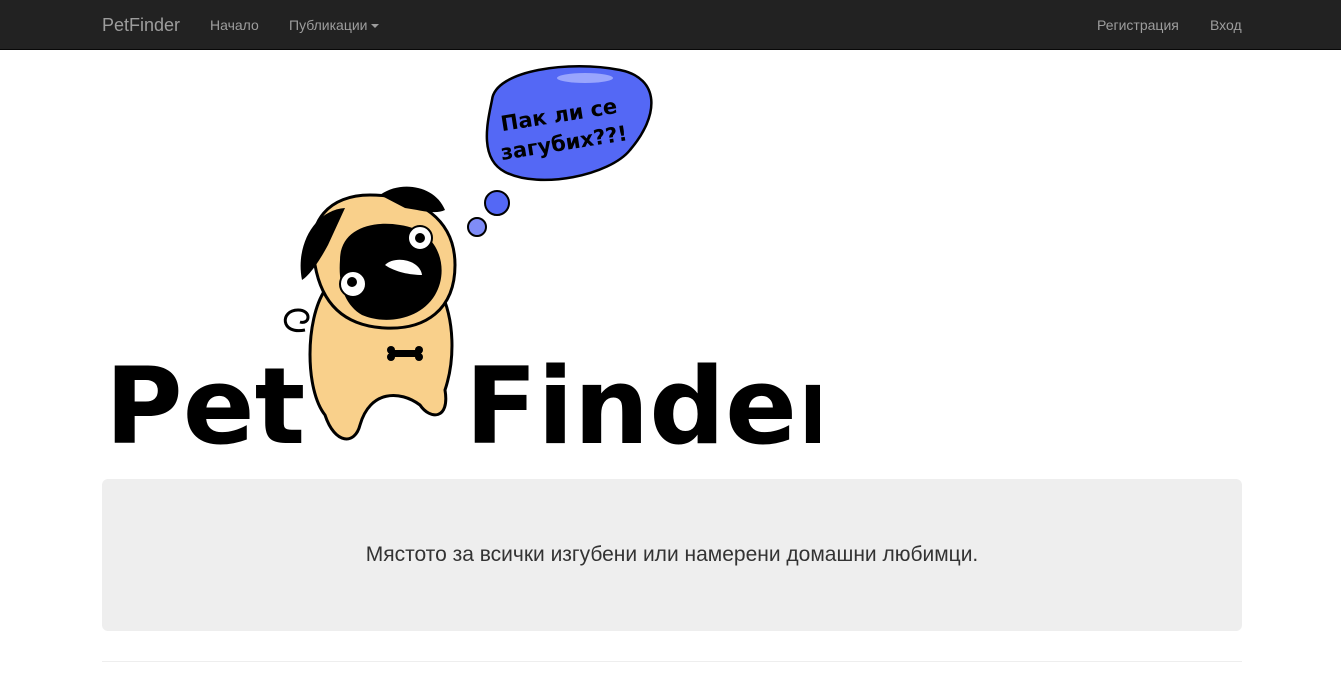  I want to click on nav-login: Вход, so click(1226, 25).